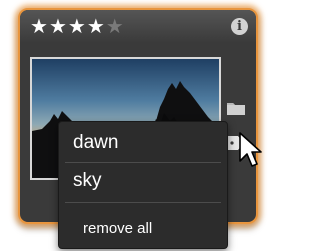 The image size is (320, 251). I want to click on star-rating: ★★★★★, so click(77, 26).